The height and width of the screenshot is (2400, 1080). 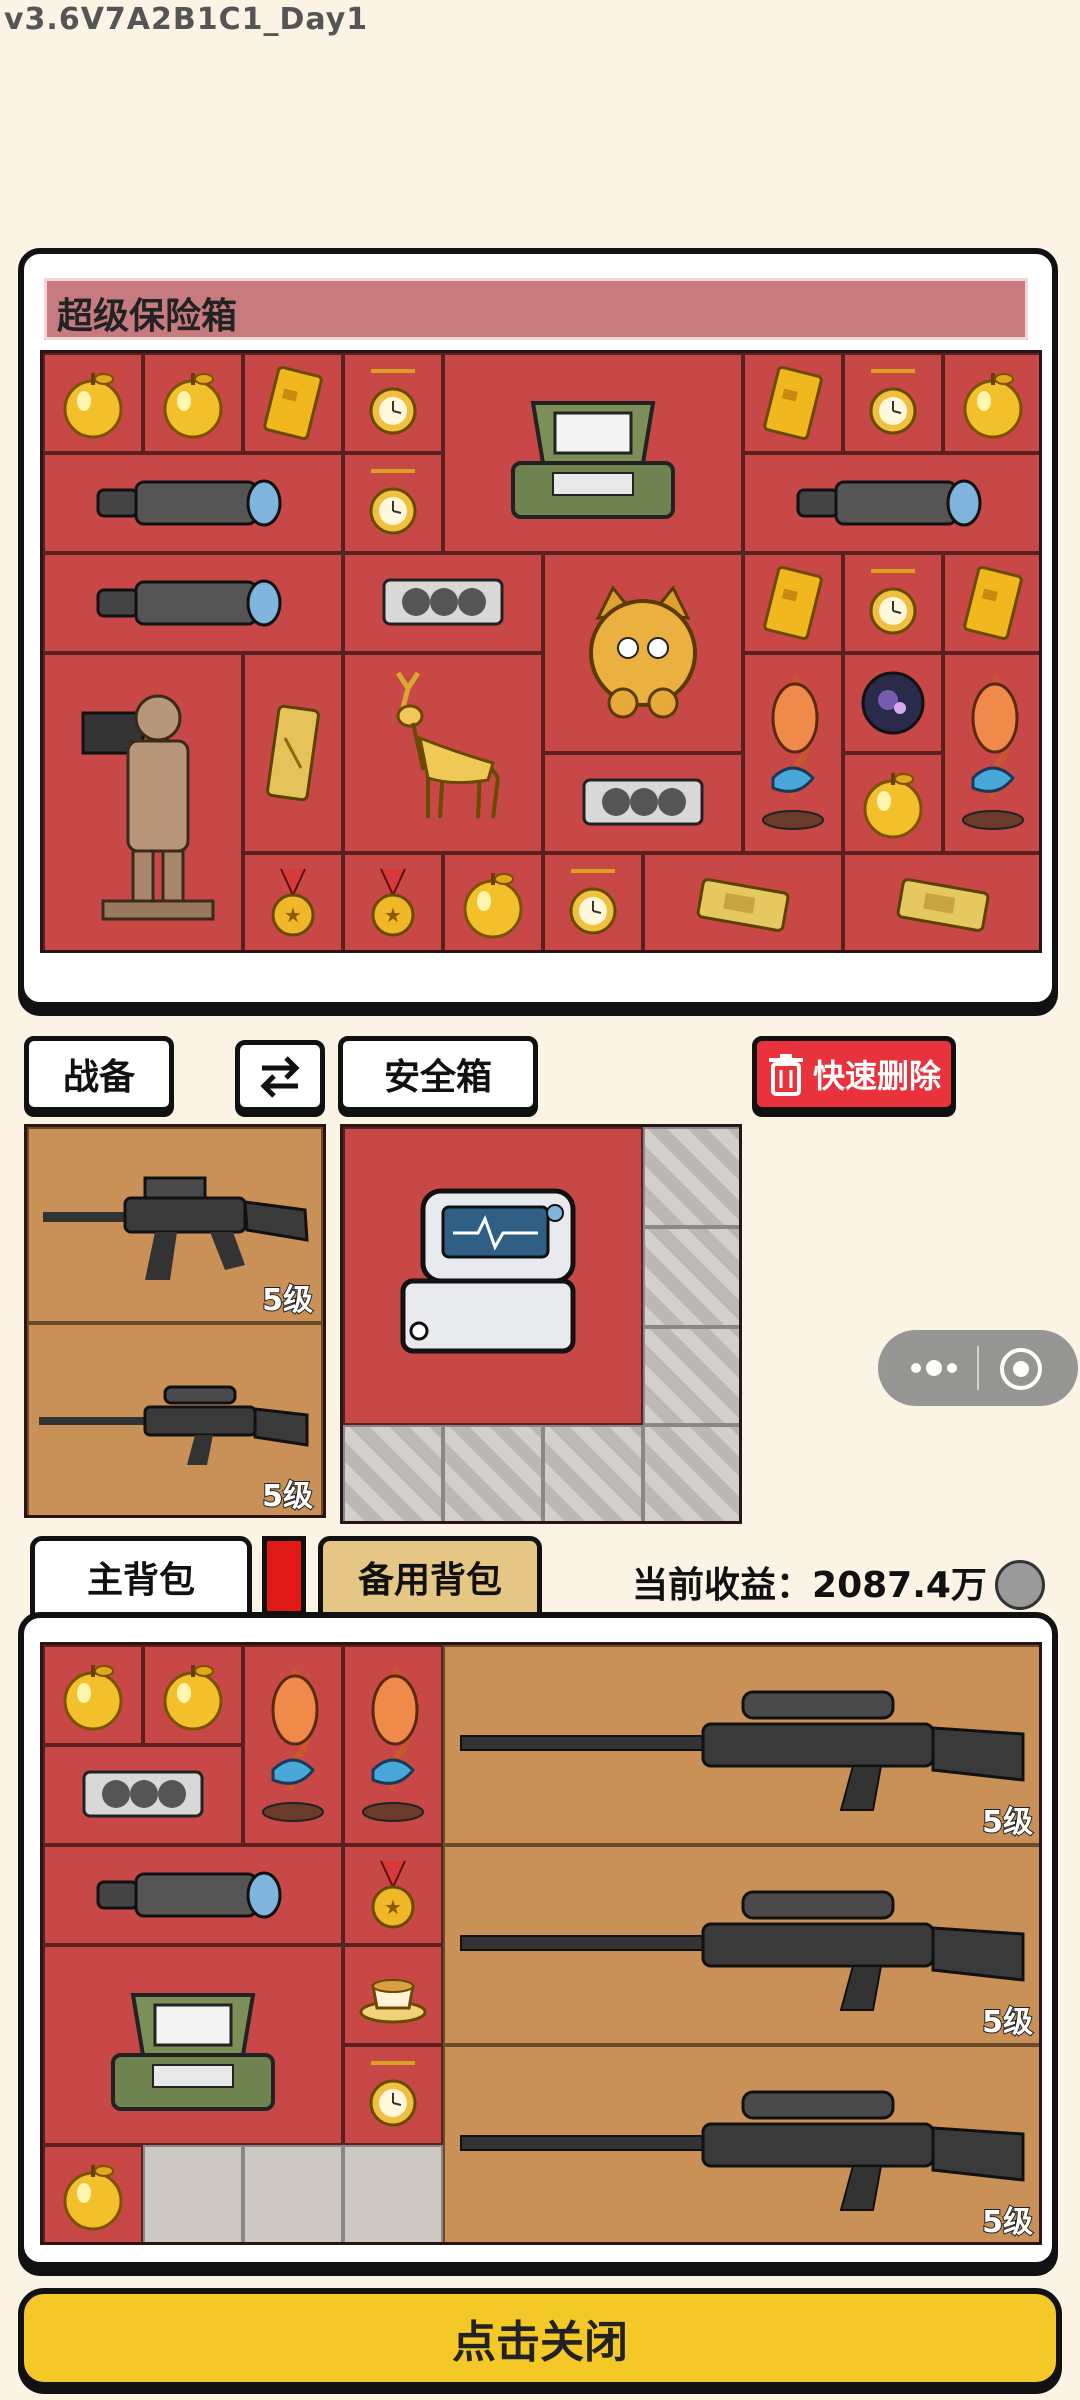 What do you see at coordinates (284, 1576) in the screenshot?
I see `tab-indicator` at bounding box center [284, 1576].